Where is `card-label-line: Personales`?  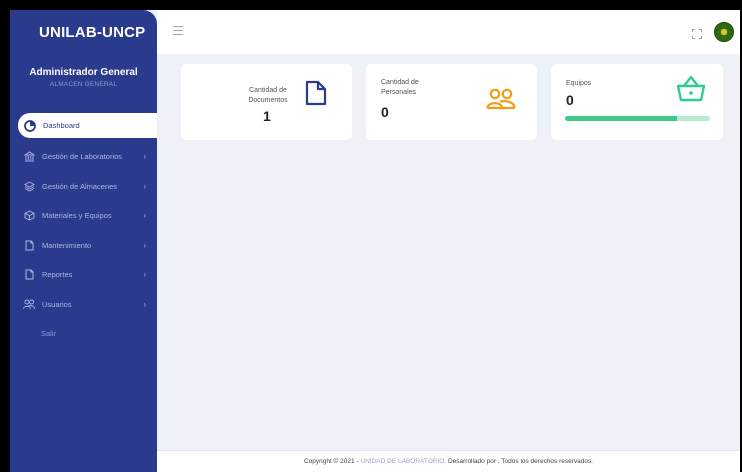 card-label-line: Personales is located at coordinates (399, 92).